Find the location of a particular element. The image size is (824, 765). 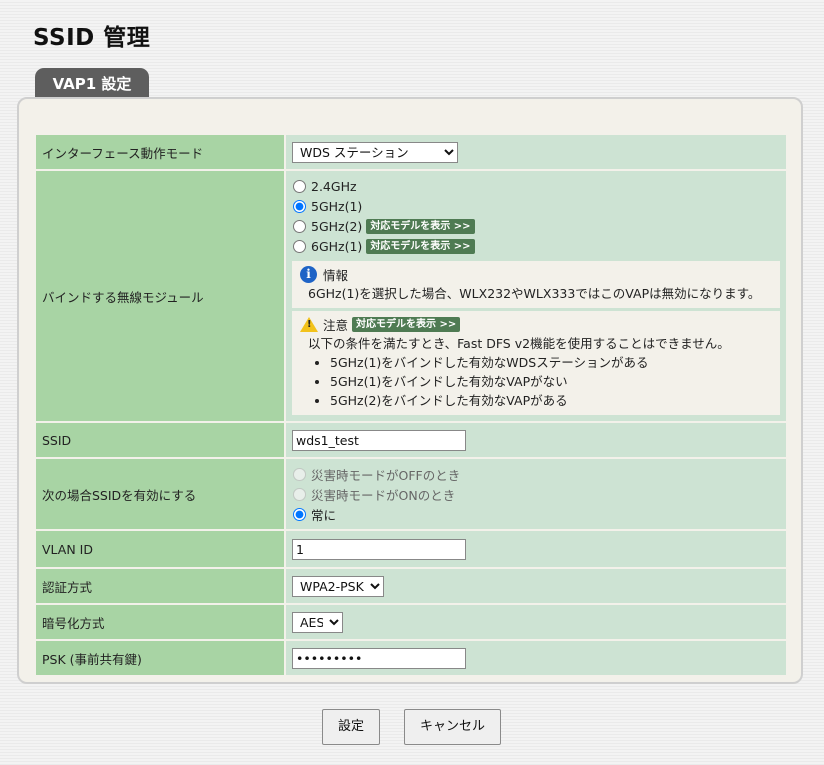

auth-select: WPA2-PSK is located at coordinates (338, 586).